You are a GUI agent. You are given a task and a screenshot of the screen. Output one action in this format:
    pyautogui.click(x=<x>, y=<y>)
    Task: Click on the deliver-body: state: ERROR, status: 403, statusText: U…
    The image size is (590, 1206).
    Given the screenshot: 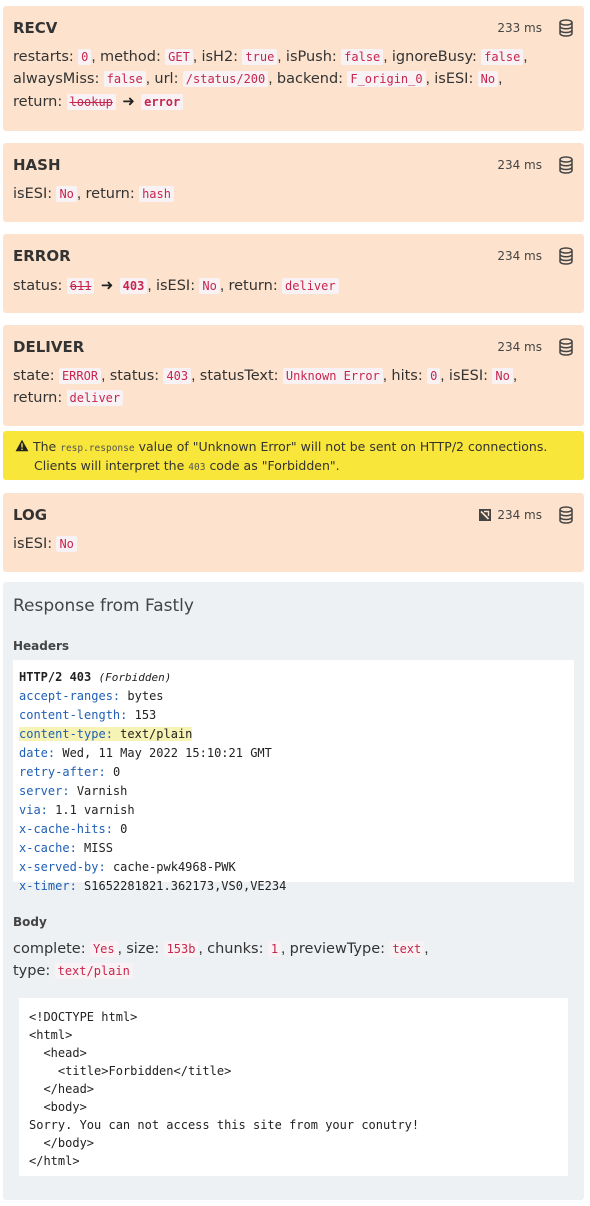 What is the action you would take?
    pyautogui.click(x=265, y=386)
    